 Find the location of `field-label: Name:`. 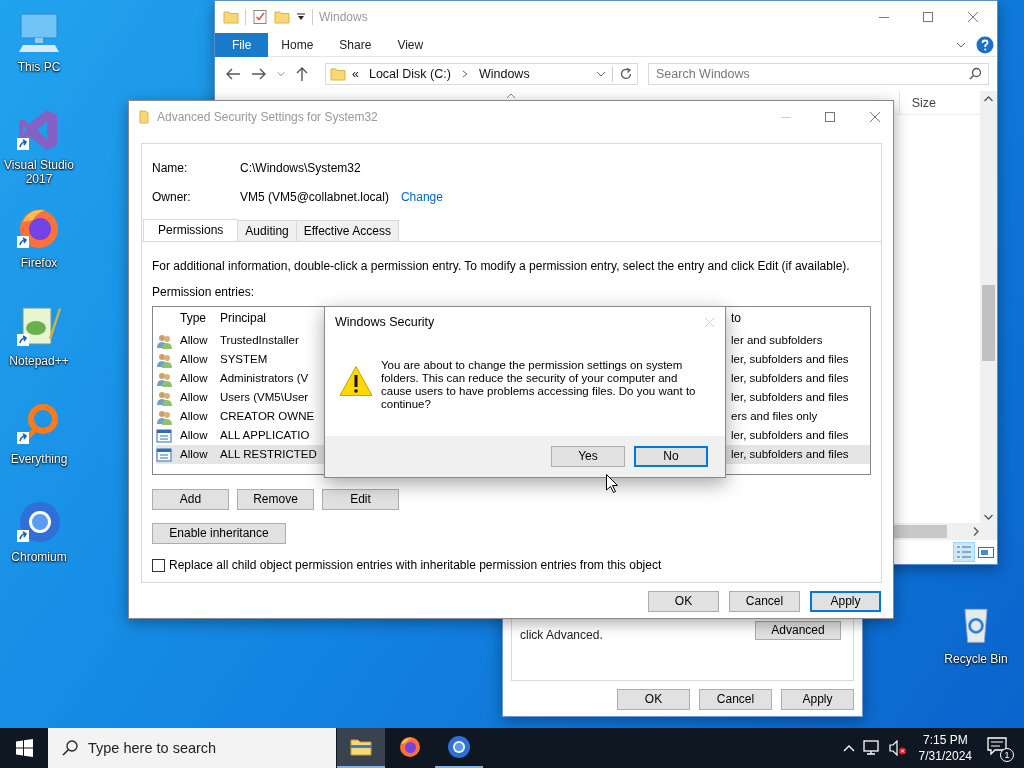

field-label: Name: is located at coordinates (170, 168).